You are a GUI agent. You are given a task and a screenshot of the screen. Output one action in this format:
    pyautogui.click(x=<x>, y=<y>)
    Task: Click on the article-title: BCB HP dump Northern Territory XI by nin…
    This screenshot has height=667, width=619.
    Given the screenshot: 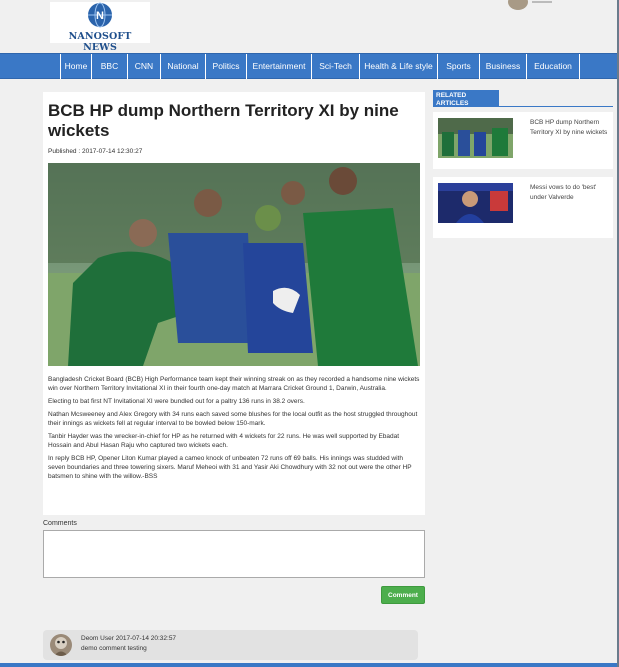 What is the action you would take?
    pyautogui.click(x=223, y=120)
    